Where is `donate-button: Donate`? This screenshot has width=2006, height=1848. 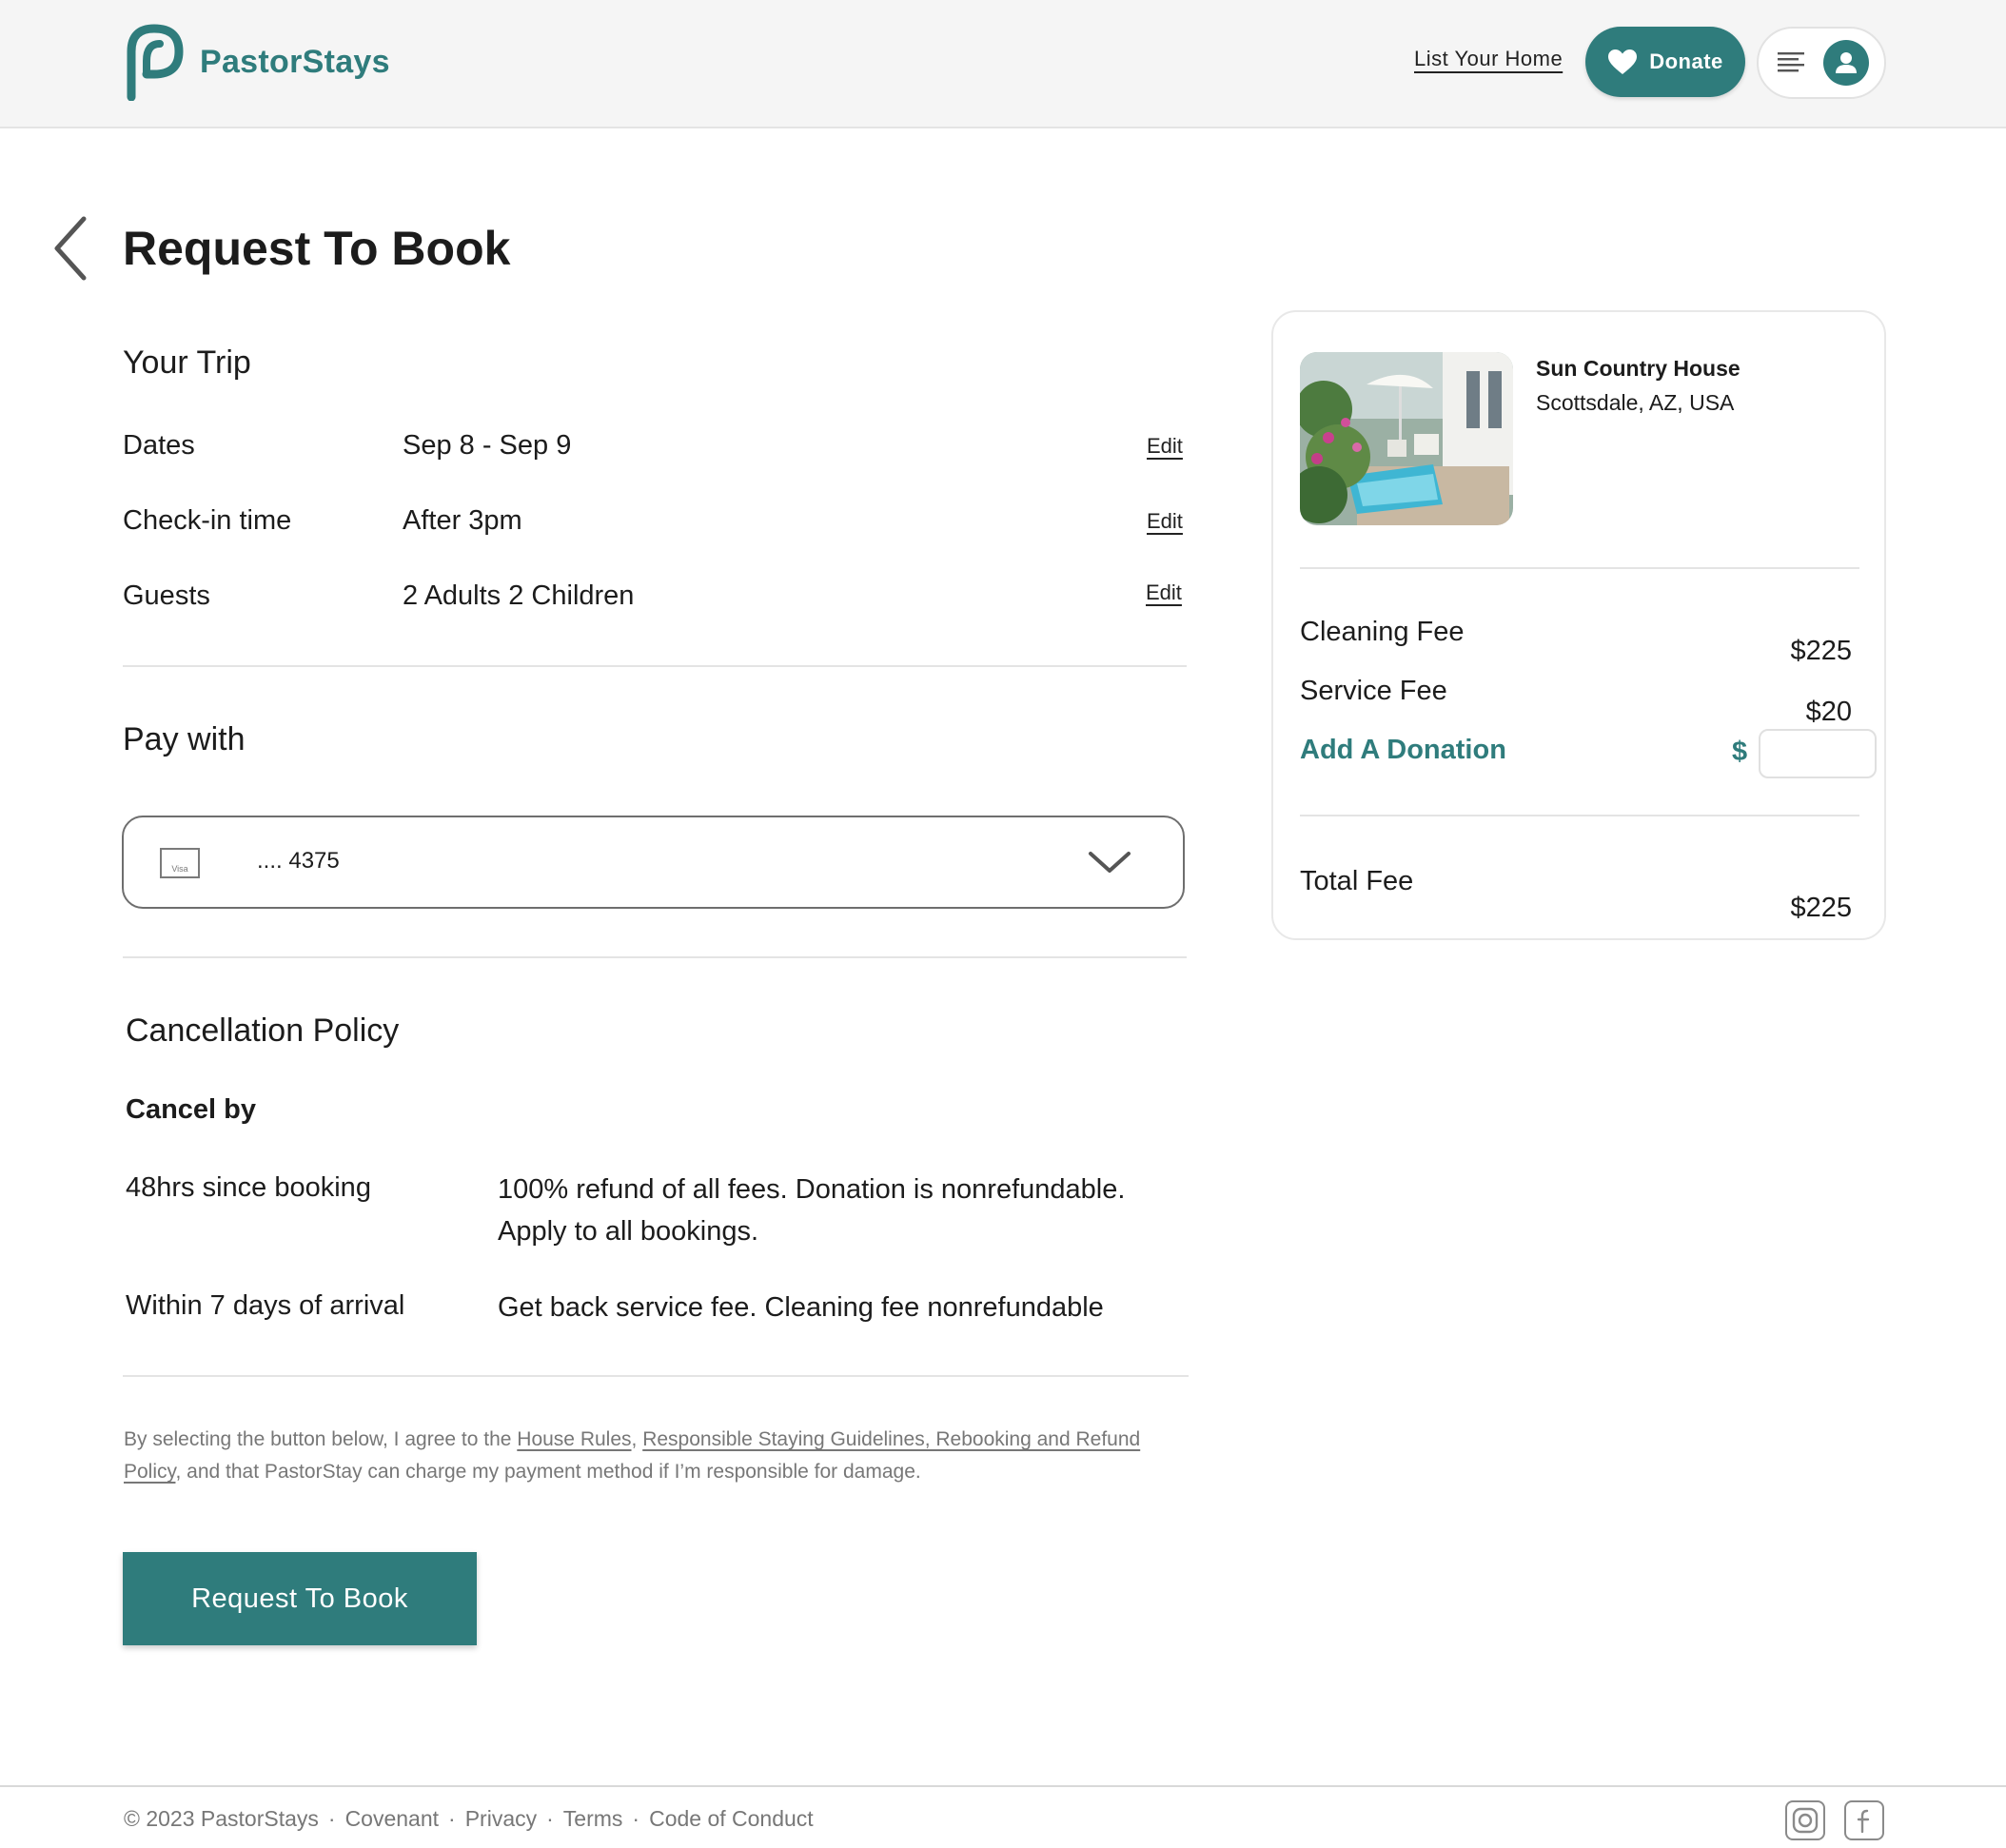
donate-button: Donate is located at coordinates (1665, 62).